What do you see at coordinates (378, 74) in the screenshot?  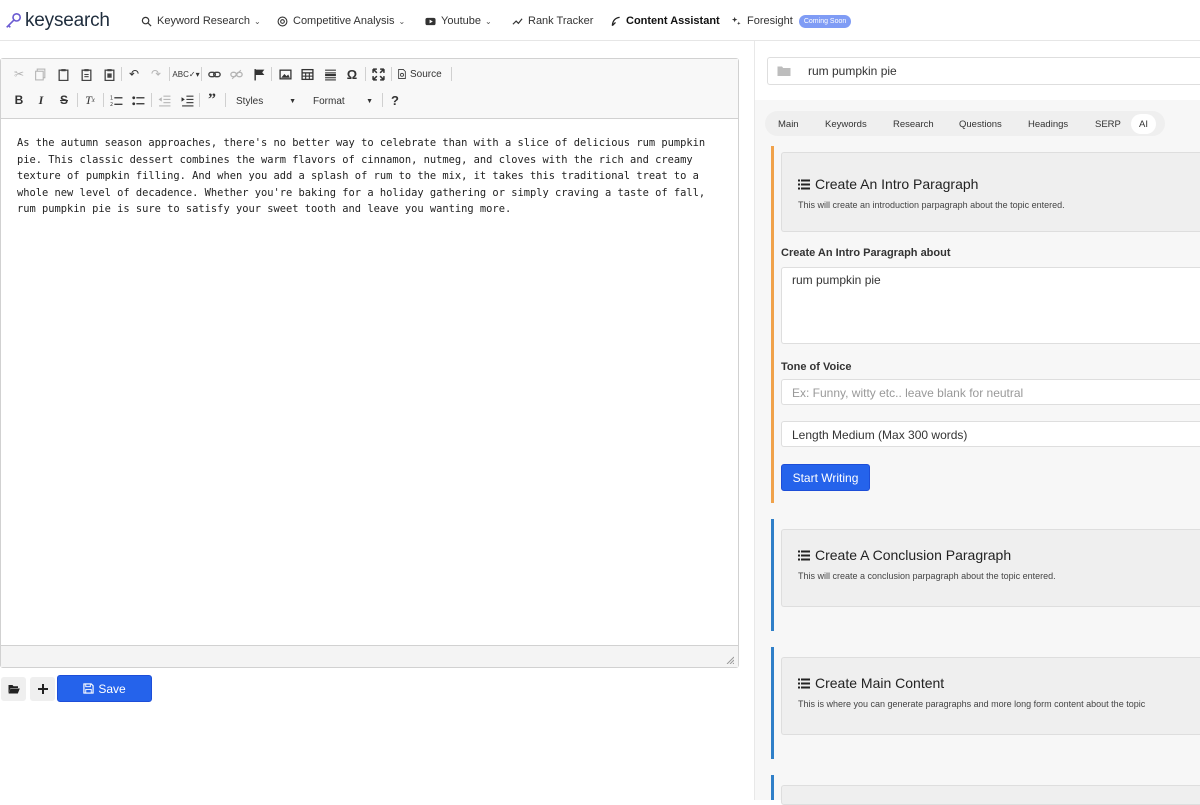 I see `maximize-icon` at bounding box center [378, 74].